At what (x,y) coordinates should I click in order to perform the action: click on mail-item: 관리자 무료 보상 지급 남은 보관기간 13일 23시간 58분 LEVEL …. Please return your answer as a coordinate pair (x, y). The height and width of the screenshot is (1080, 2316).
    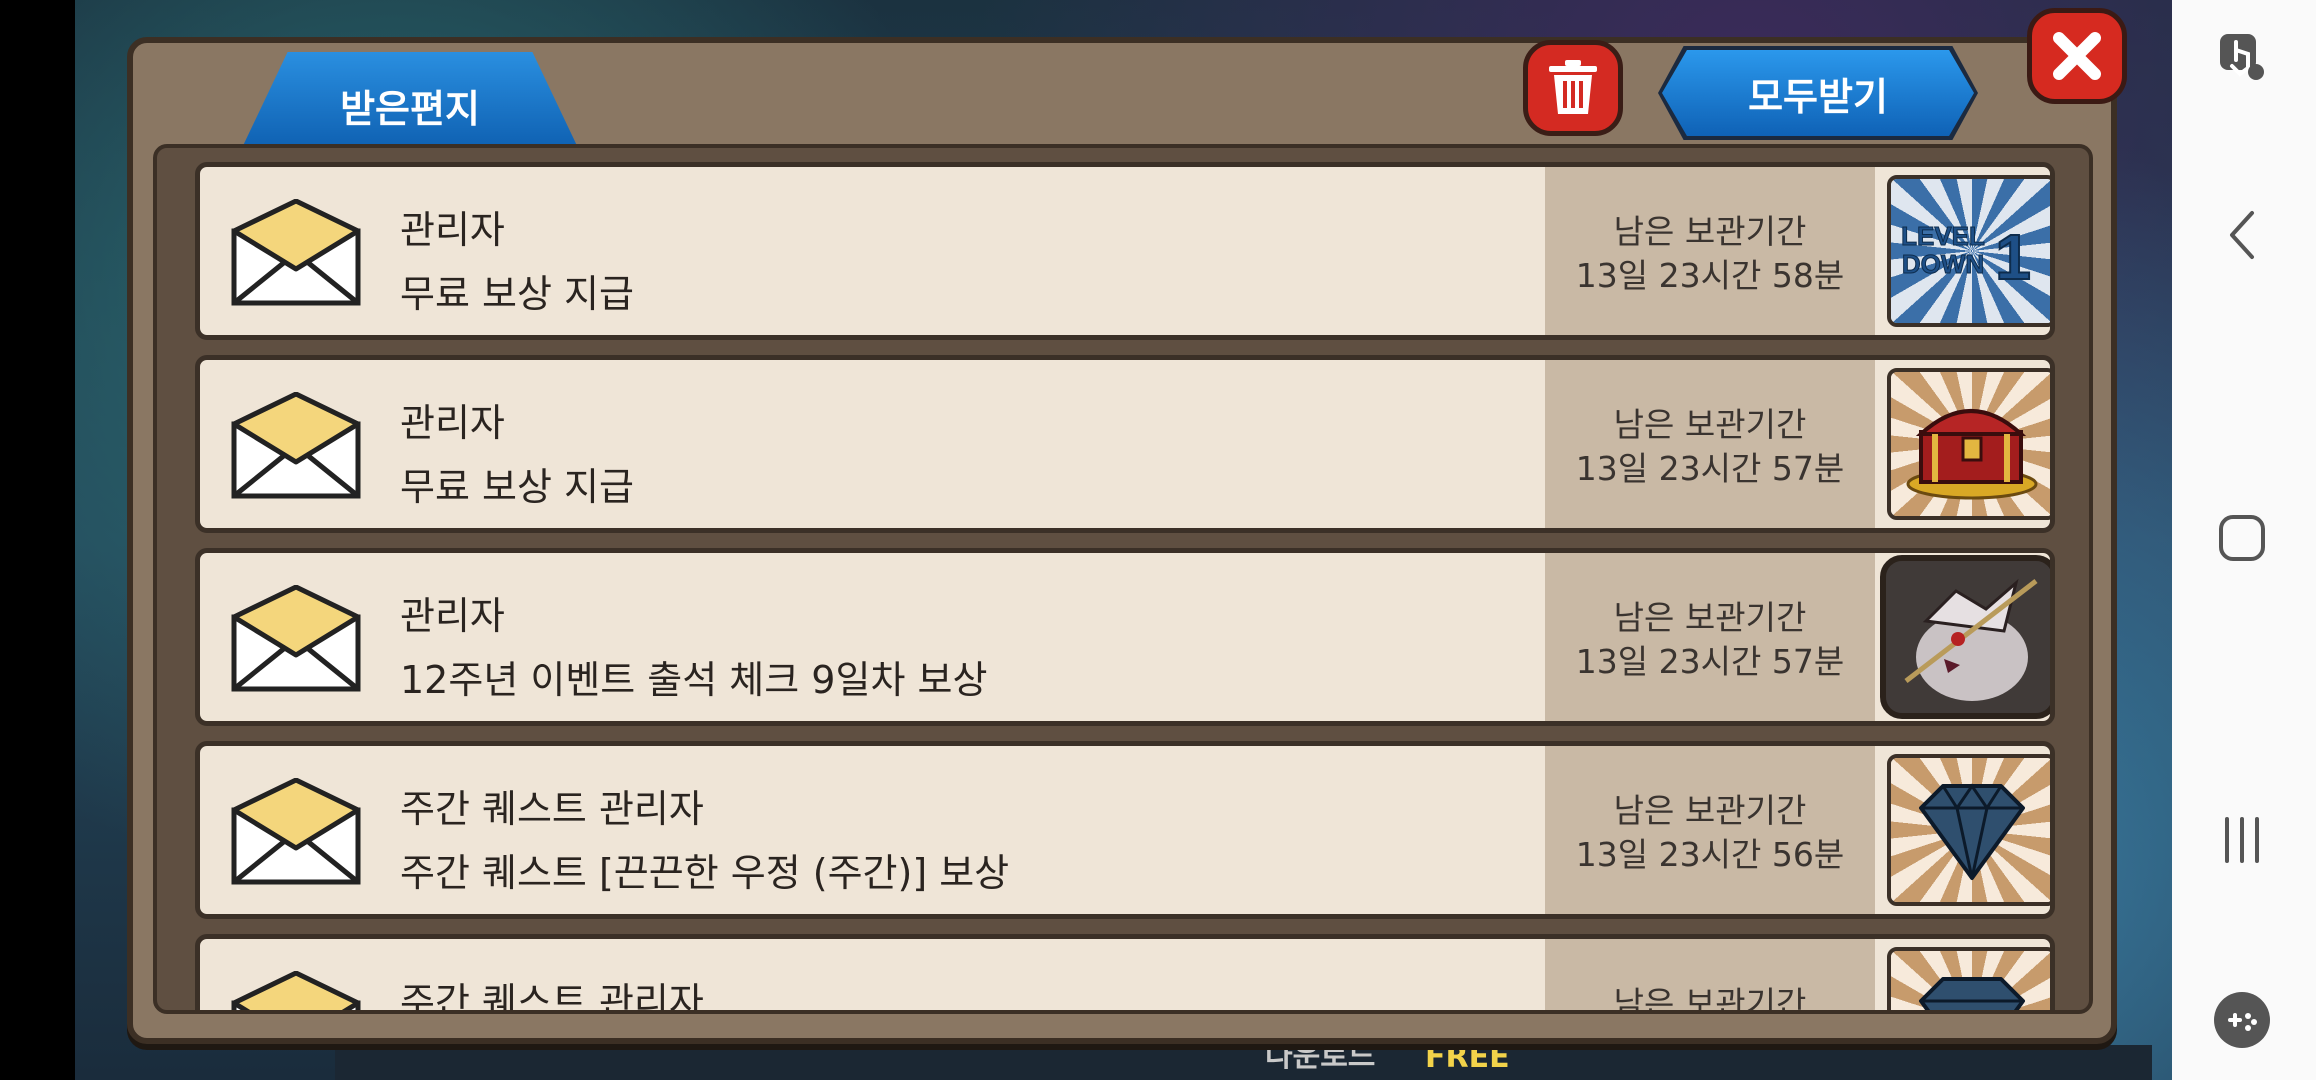
    Looking at the image, I should click on (1125, 251).